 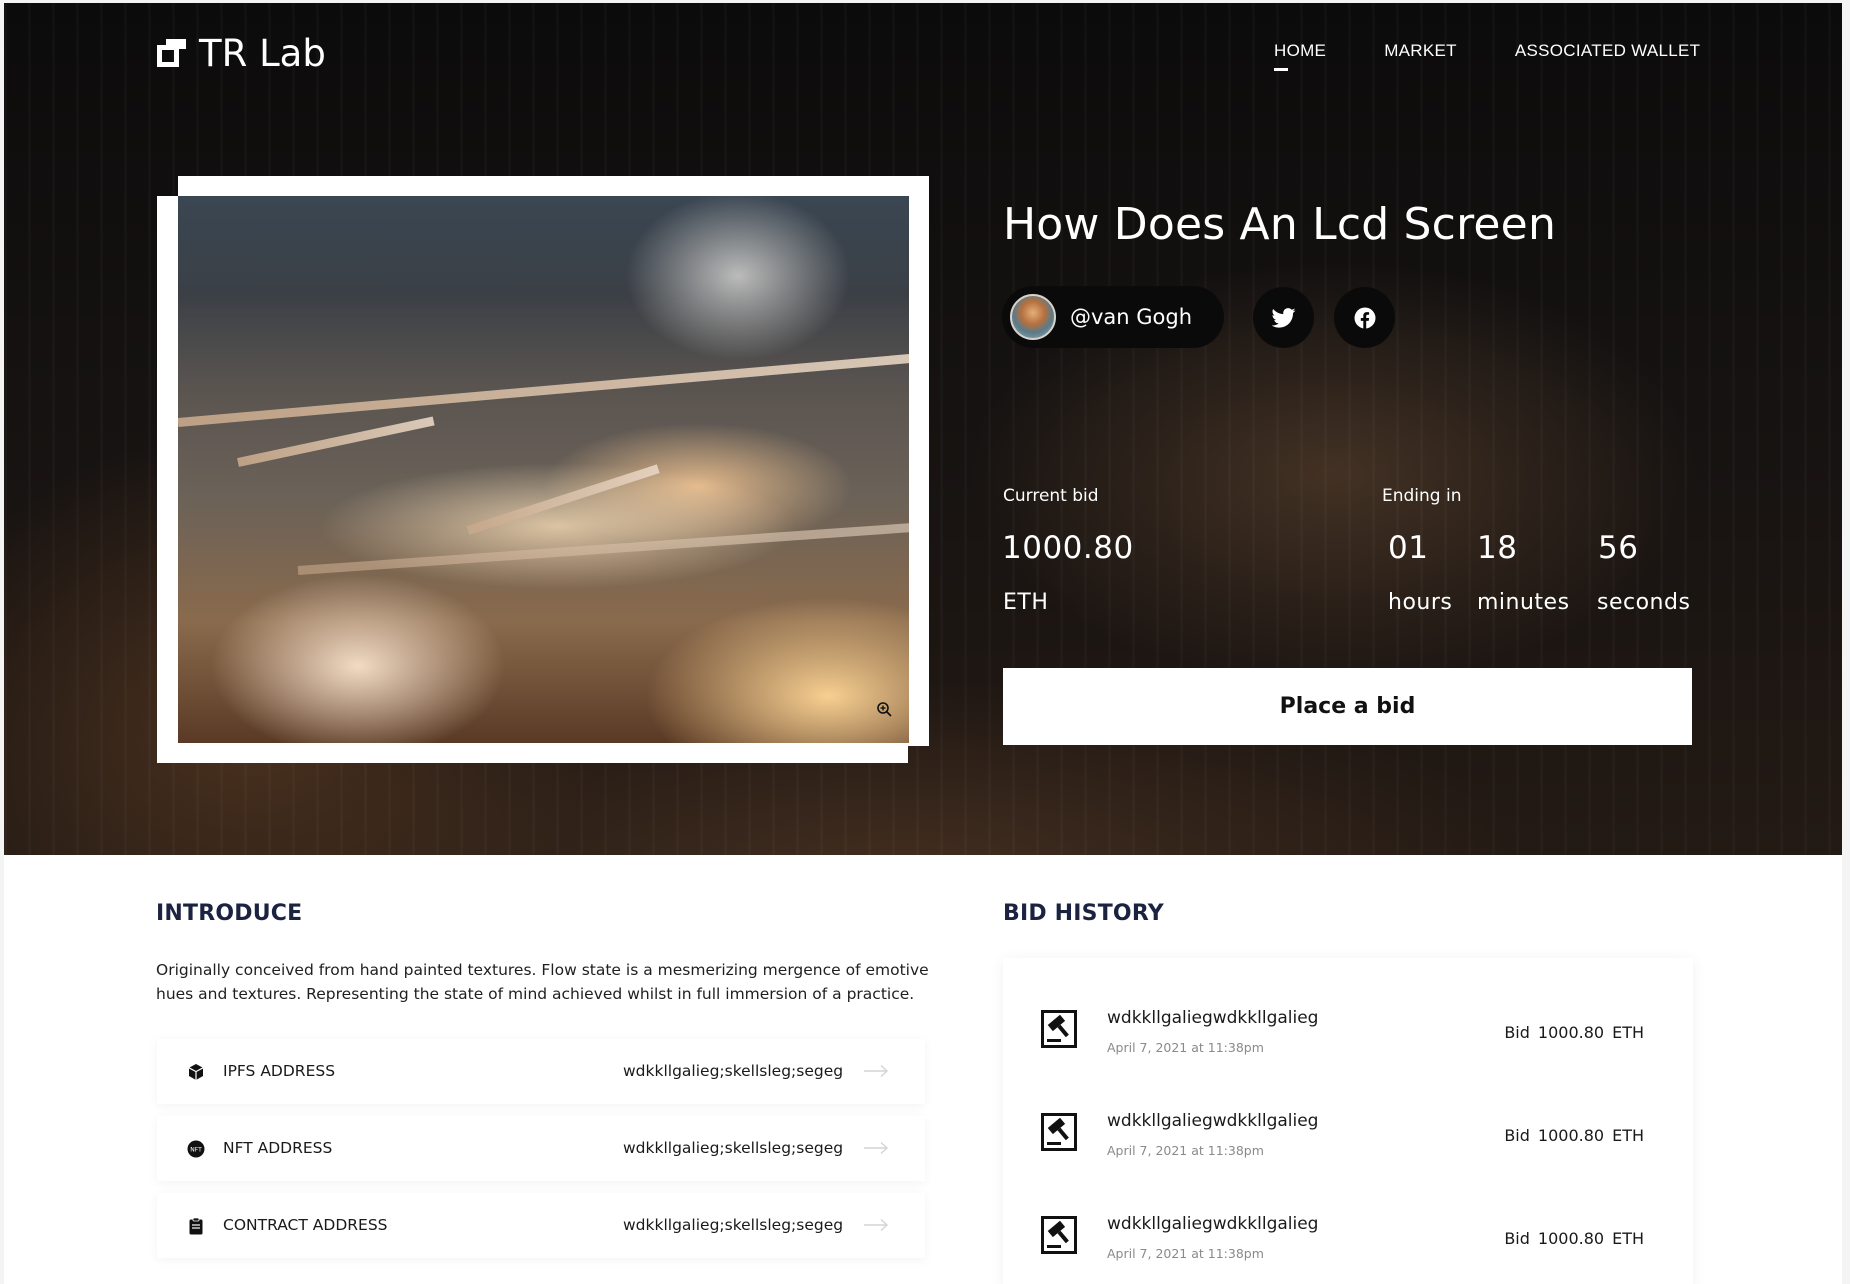 I want to click on address-label: NFT ADDRESS, so click(x=278, y=1148).